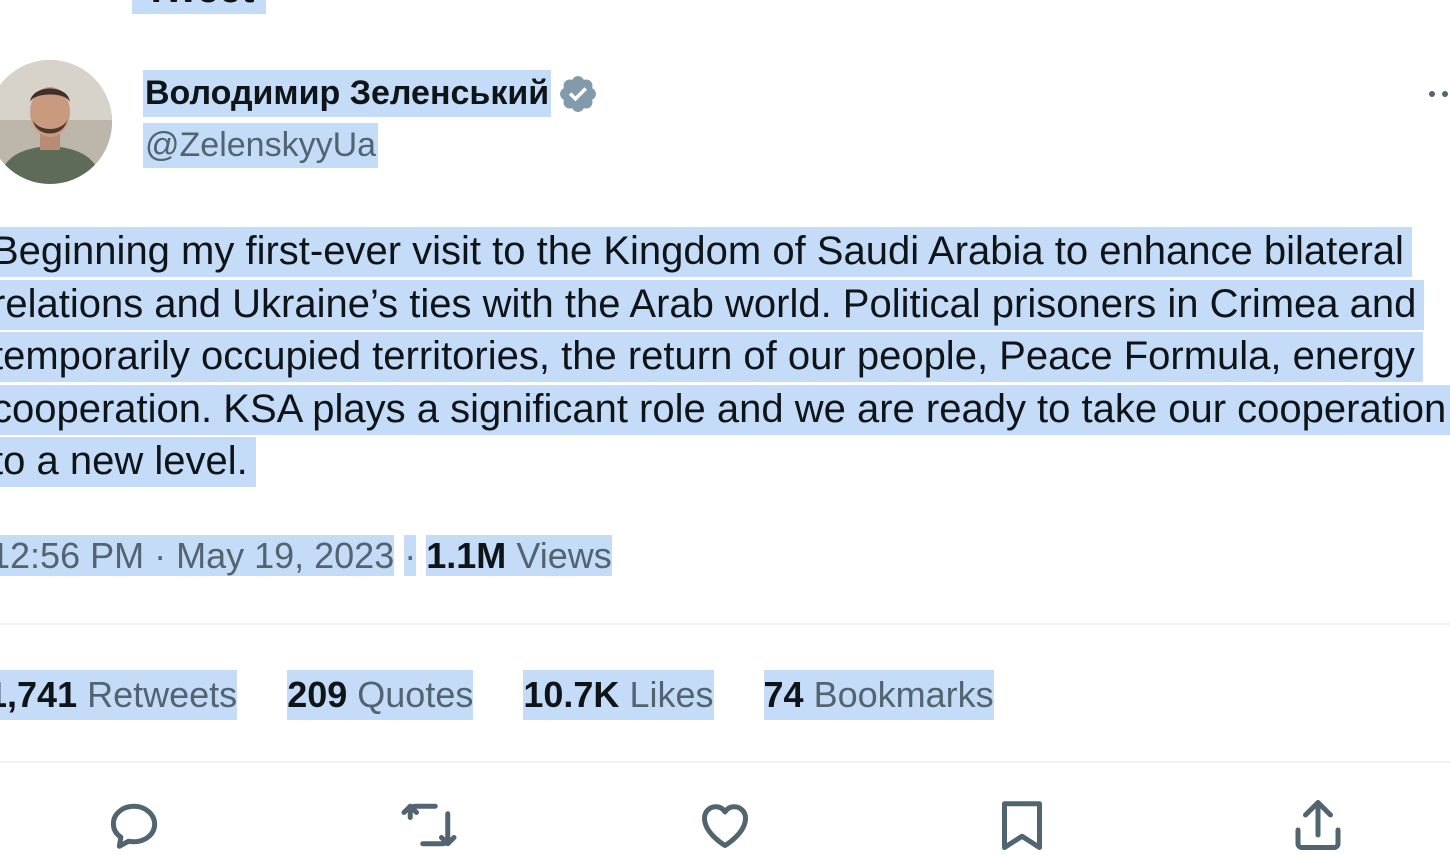  Describe the element at coordinates (578, 93) in the screenshot. I see `verified-badge-icon` at that location.